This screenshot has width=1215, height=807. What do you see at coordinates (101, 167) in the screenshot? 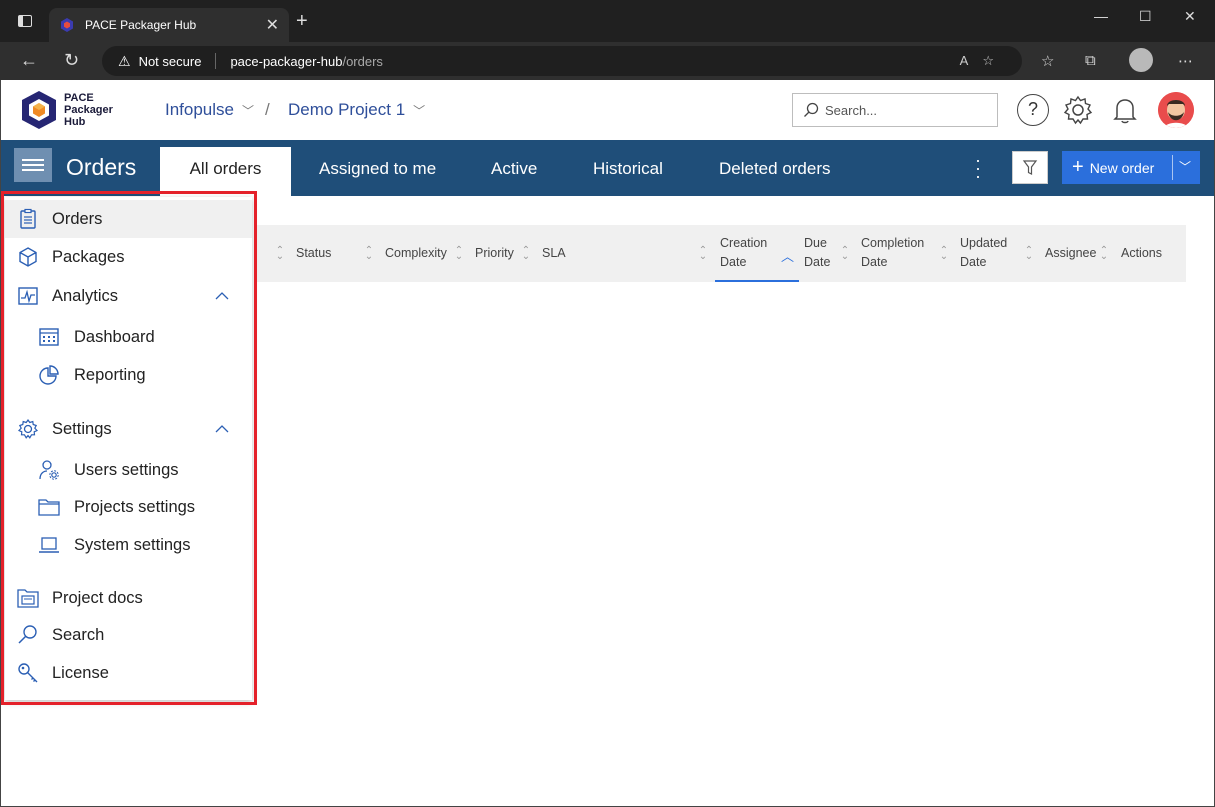
I see `page-title: Orders` at bounding box center [101, 167].